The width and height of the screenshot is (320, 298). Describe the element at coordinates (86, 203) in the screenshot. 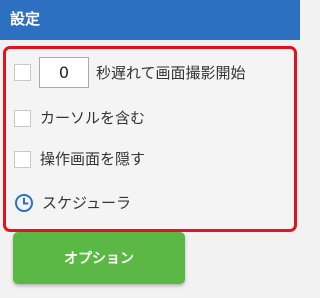

I see `scheduler-label: スケジューラ` at that location.